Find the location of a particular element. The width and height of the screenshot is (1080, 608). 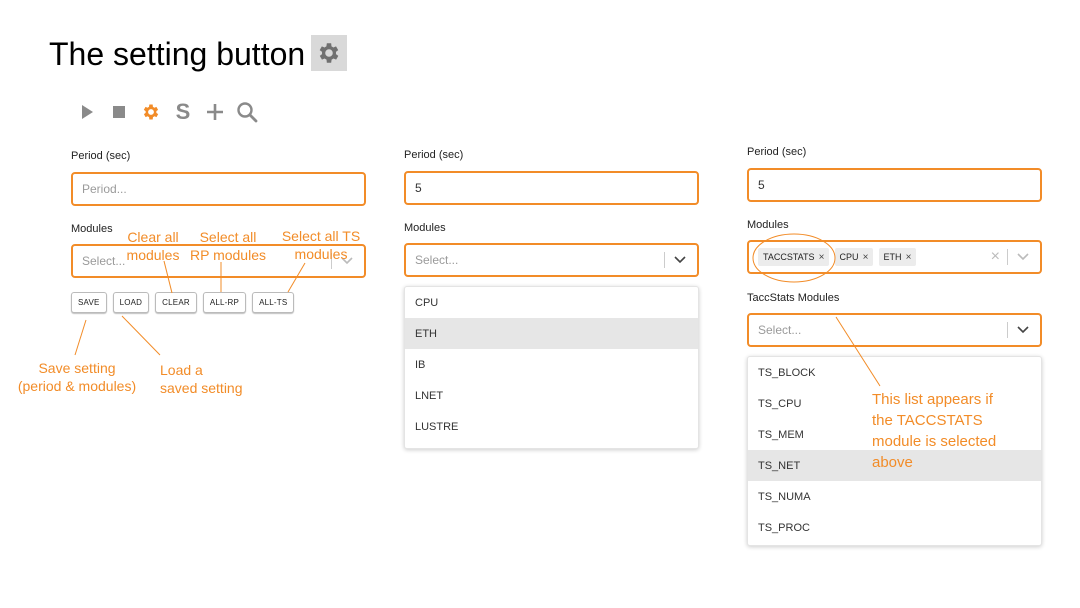

menu-option-ib: IB is located at coordinates (551, 364).